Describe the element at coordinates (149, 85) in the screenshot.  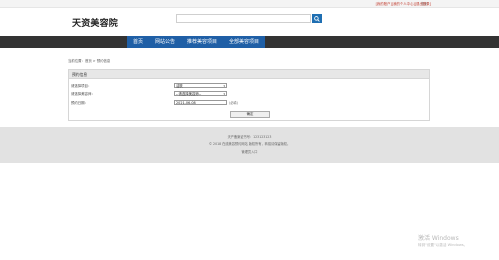
I see `form-row-project: 请选择项目： 洁肤 ▾` at that location.